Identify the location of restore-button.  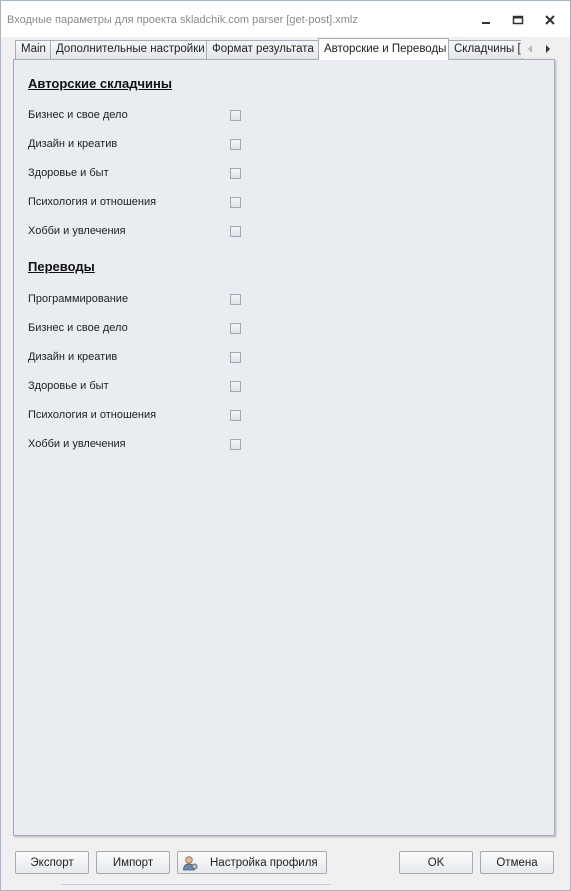
(518, 20).